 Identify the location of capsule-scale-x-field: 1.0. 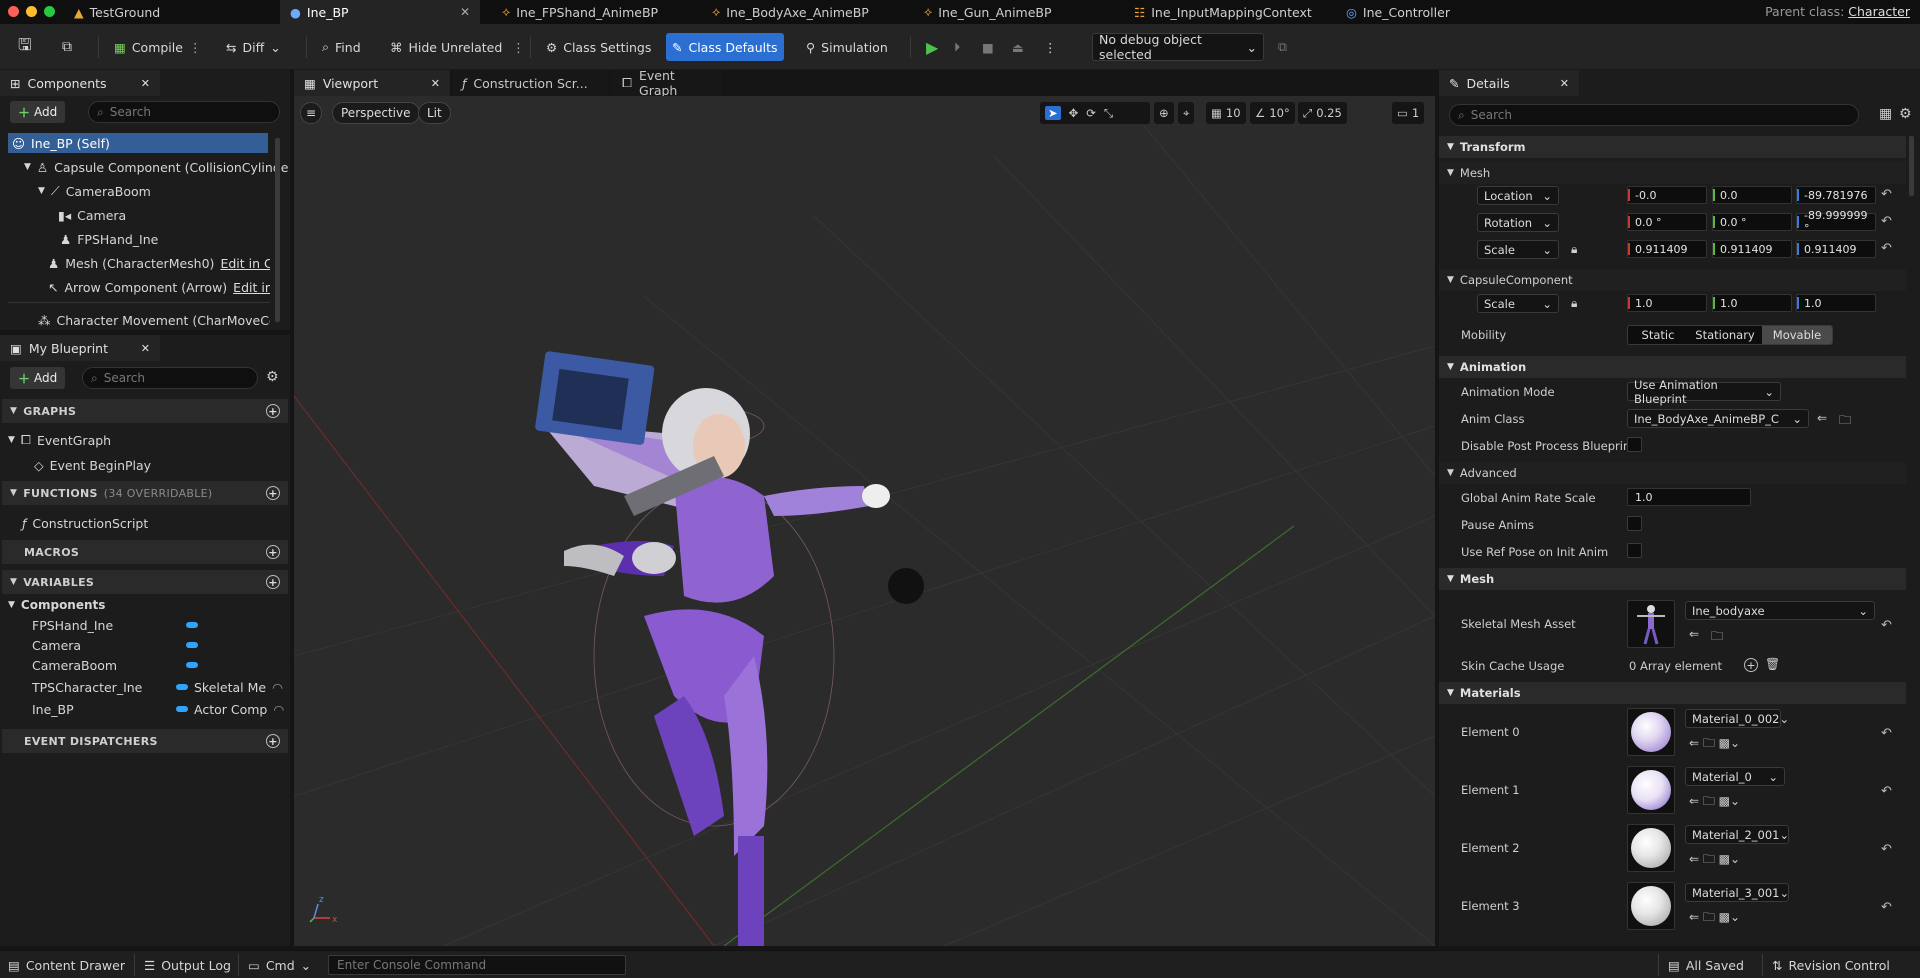
(1667, 303).